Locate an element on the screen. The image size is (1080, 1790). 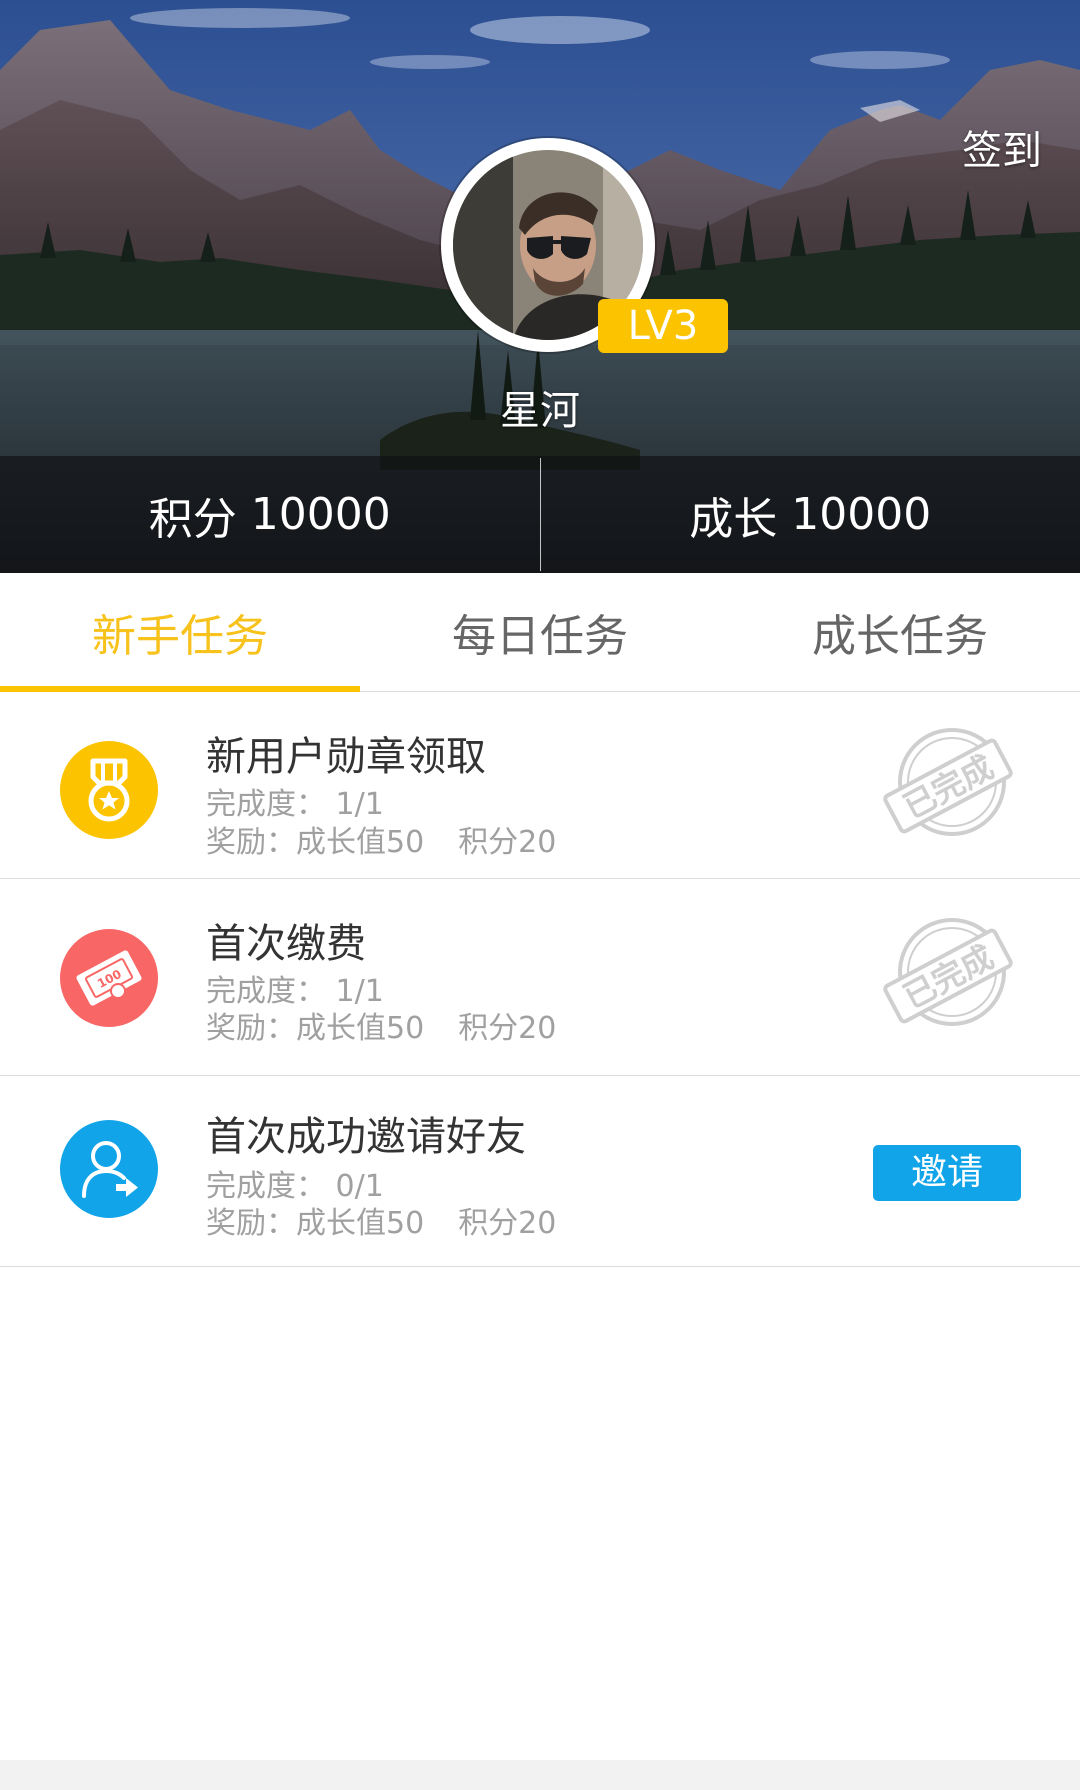
stats-bar: 积分 10000 成长 10000 is located at coordinates (540, 514).